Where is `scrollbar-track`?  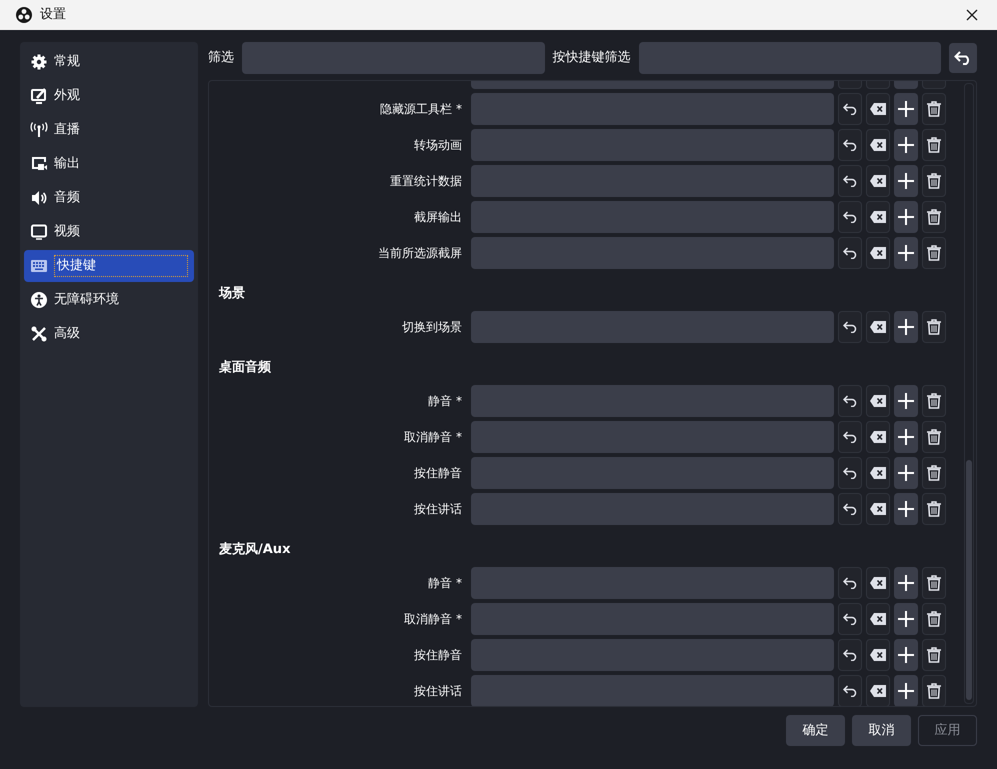
scrollbar-track is located at coordinates (969, 393).